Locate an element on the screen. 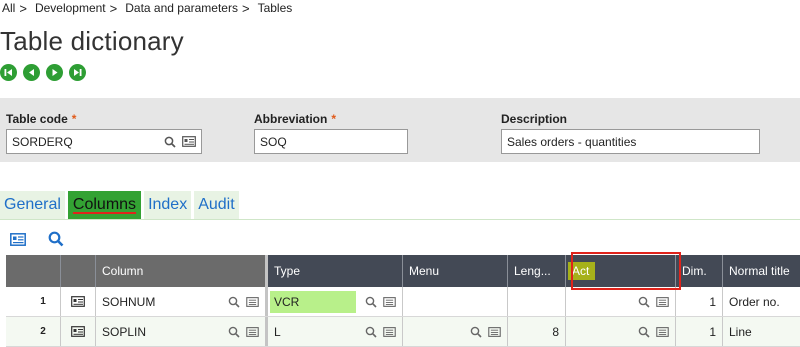  type-value-highlighted: VCR is located at coordinates (313, 301).